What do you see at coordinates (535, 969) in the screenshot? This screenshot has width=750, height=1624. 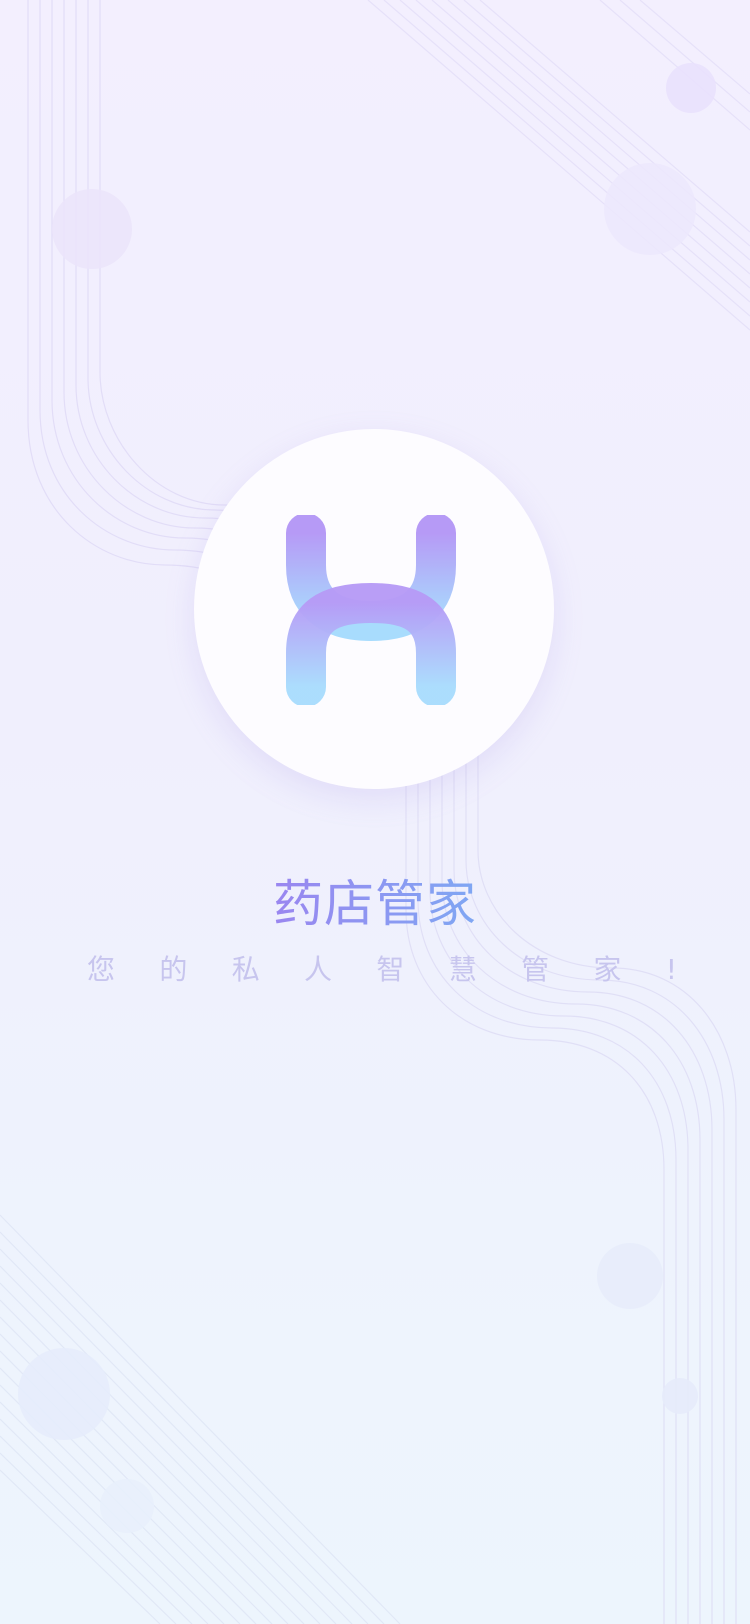 I see `slogan-char: 管` at bounding box center [535, 969].